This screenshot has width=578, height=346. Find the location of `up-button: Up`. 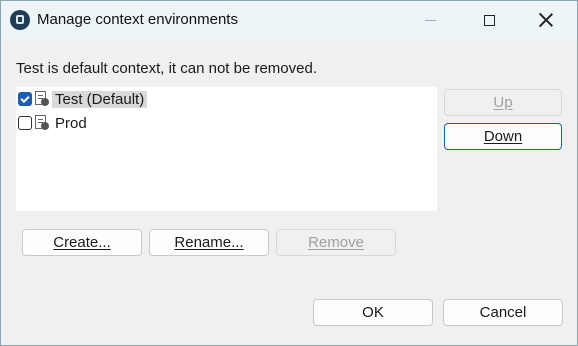

up-button: Up is located at coordinates (503, 102).